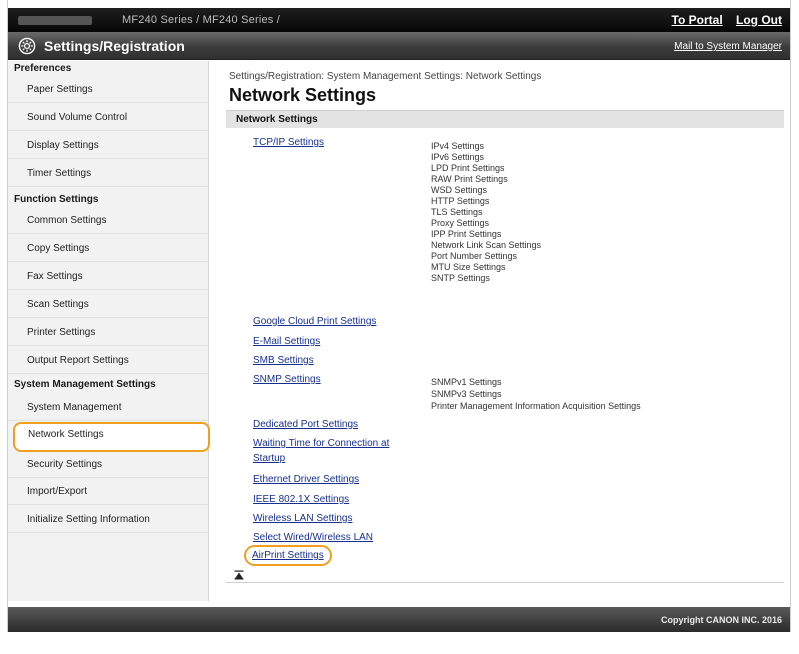  What do you see at coordinates (301, 499) in the screenshot?
I see `ieee-8021x-settings-link: IEEE 802.1X Settings` at bounding box center [301, 499].